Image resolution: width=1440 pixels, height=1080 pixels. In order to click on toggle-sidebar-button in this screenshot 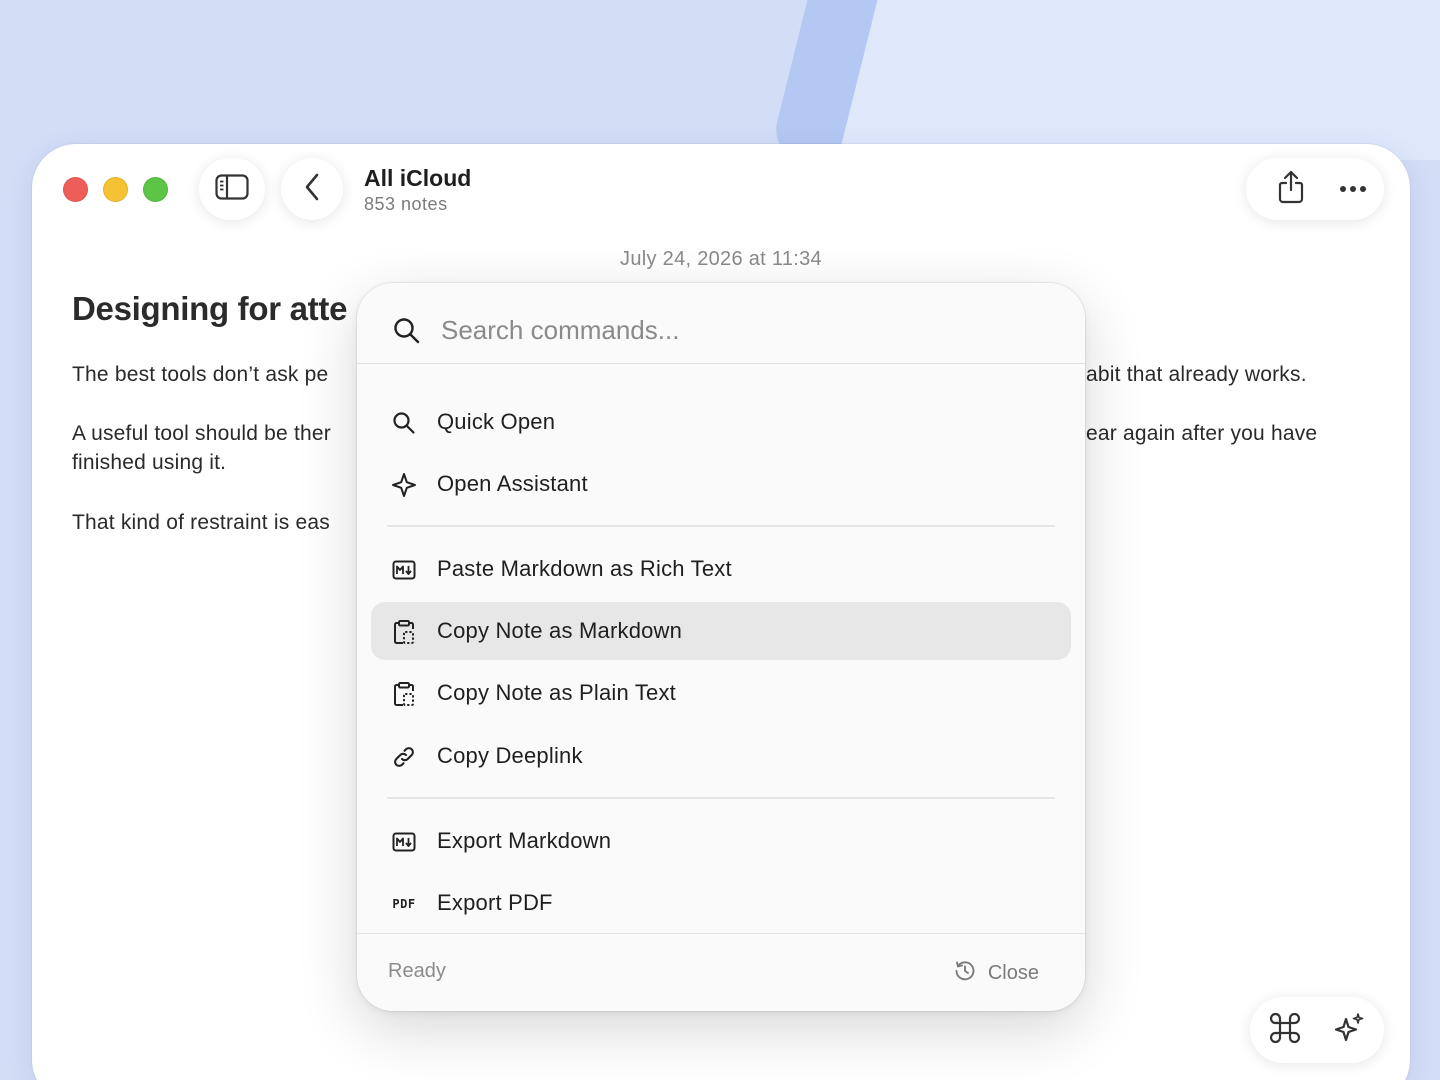, I will do `click(232, 189)`.